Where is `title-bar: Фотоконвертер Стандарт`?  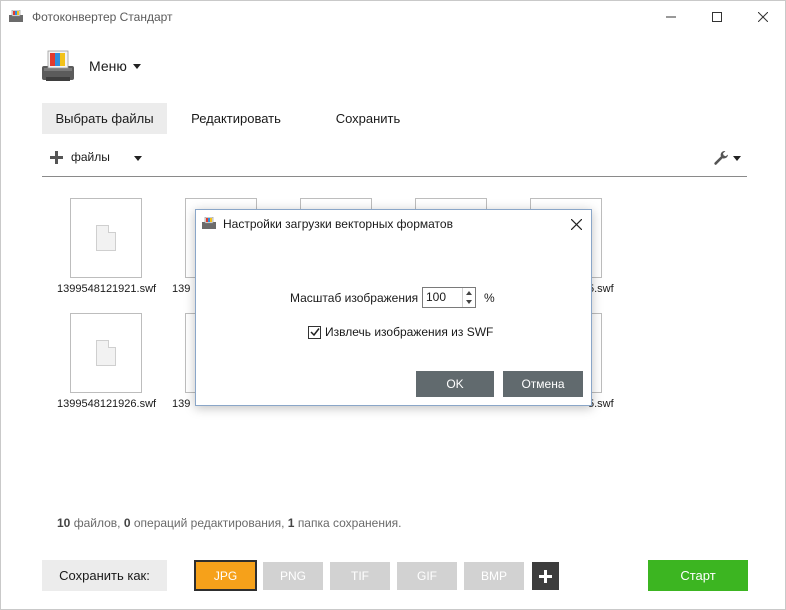
title-bar: Фотоконвертер Стандарт is located at coordinates (393, 17).